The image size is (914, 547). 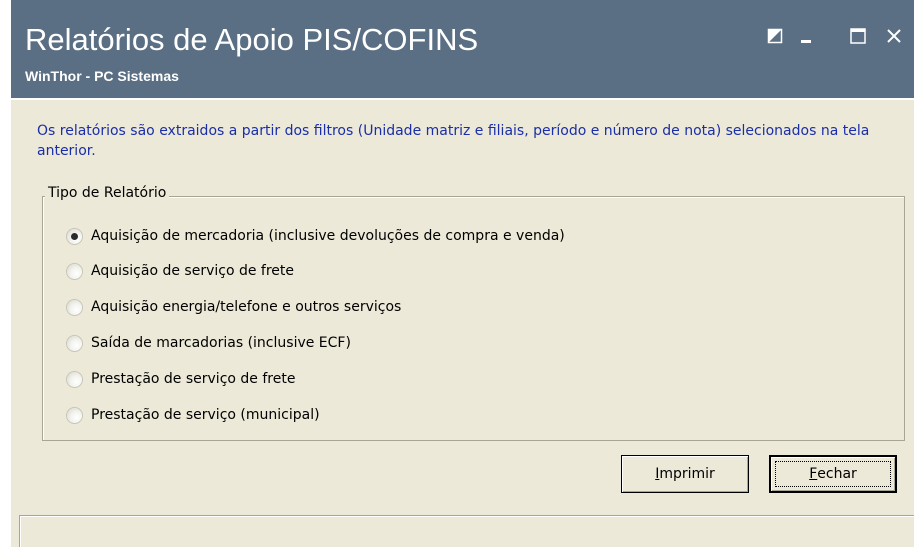 What do you see at coordinates (102, 76) in the screenshot?
I see `window-subtitle: WinThor - PC Sistemas` at bounding box center [102, 76].